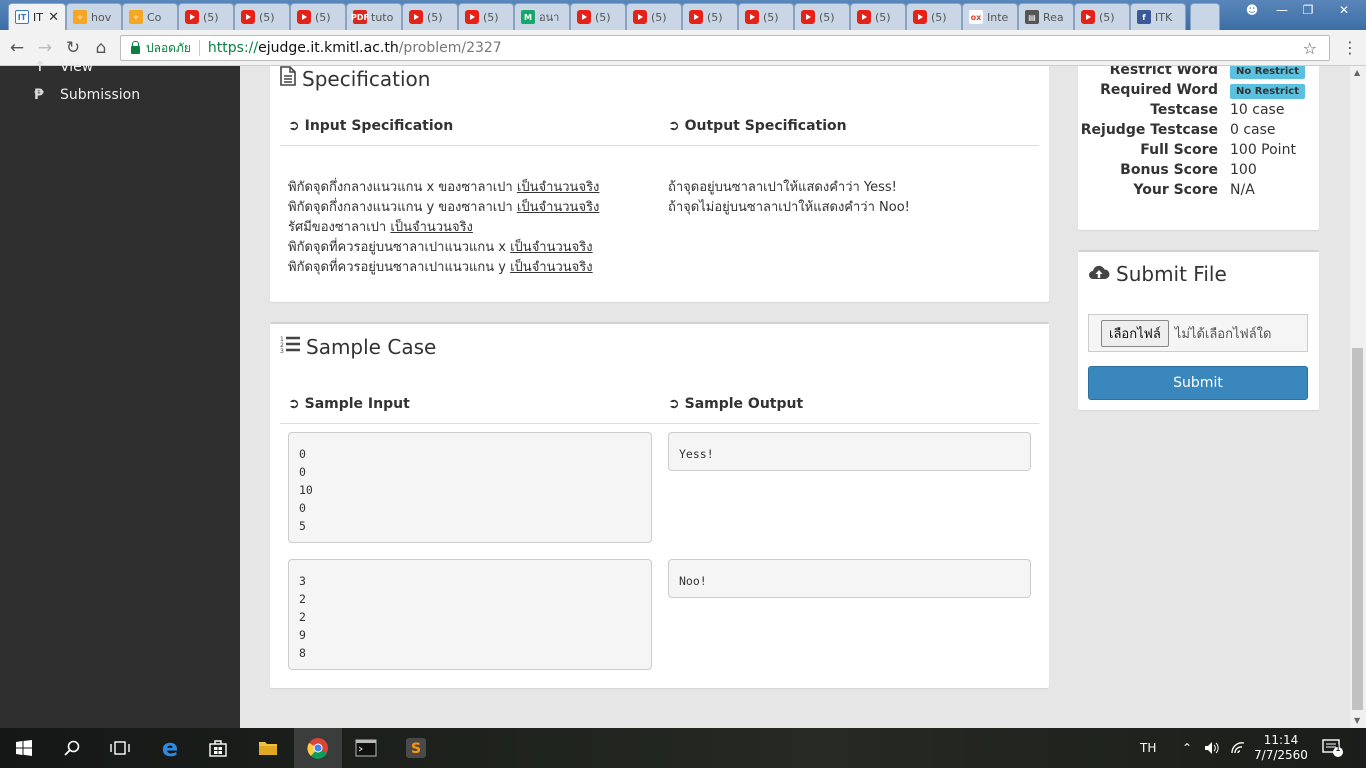 This screenshot has width=1366, height=768. I want to click on notification-center-icon: 1, so click(1333, 748).